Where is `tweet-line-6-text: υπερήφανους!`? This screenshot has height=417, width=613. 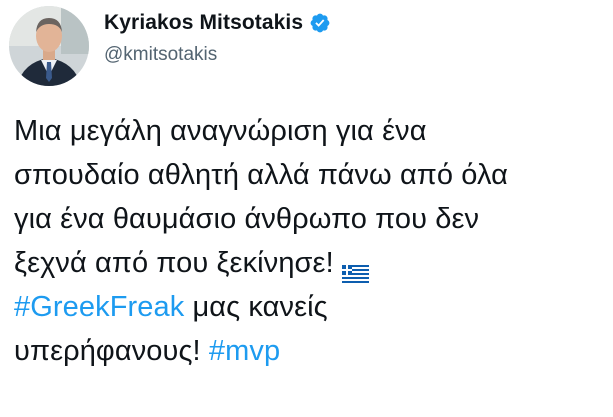
tweet-line-6-text: υπερήφανους! is located at coordinates (111, 351).